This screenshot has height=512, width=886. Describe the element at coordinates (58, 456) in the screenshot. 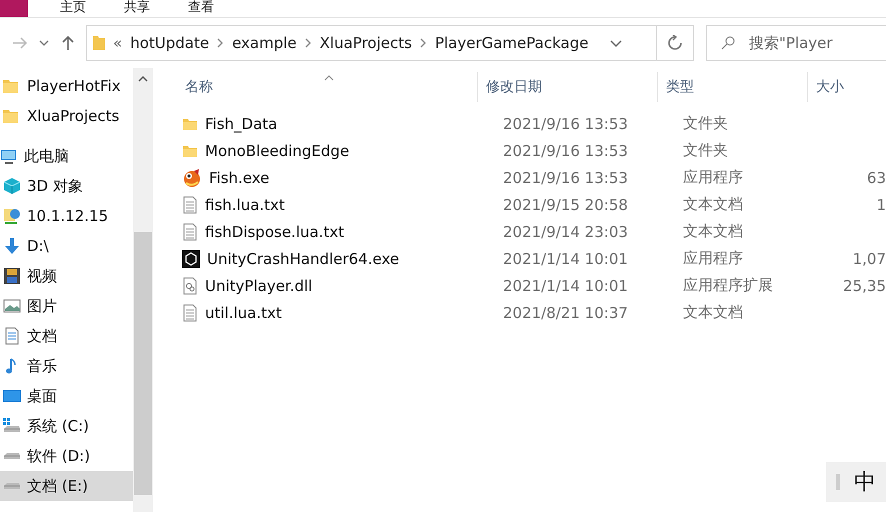

I see `sidebar-label: 软件 (D:)` at that location.